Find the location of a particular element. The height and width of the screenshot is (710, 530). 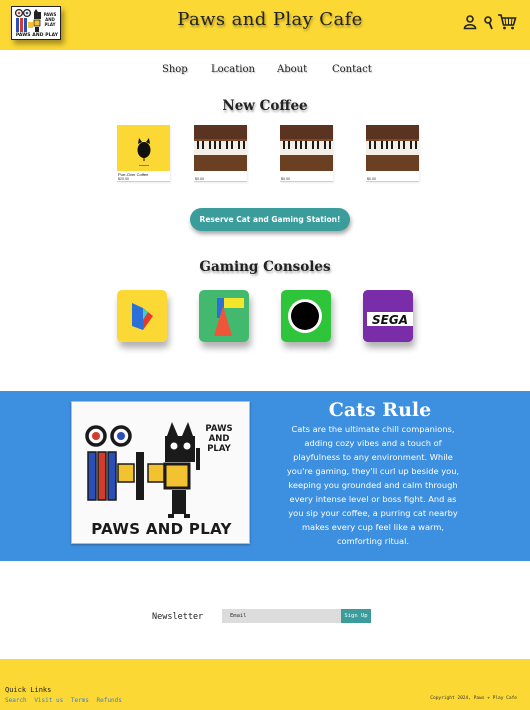

footer-link-search: Search is located at coordinates (16, 700).